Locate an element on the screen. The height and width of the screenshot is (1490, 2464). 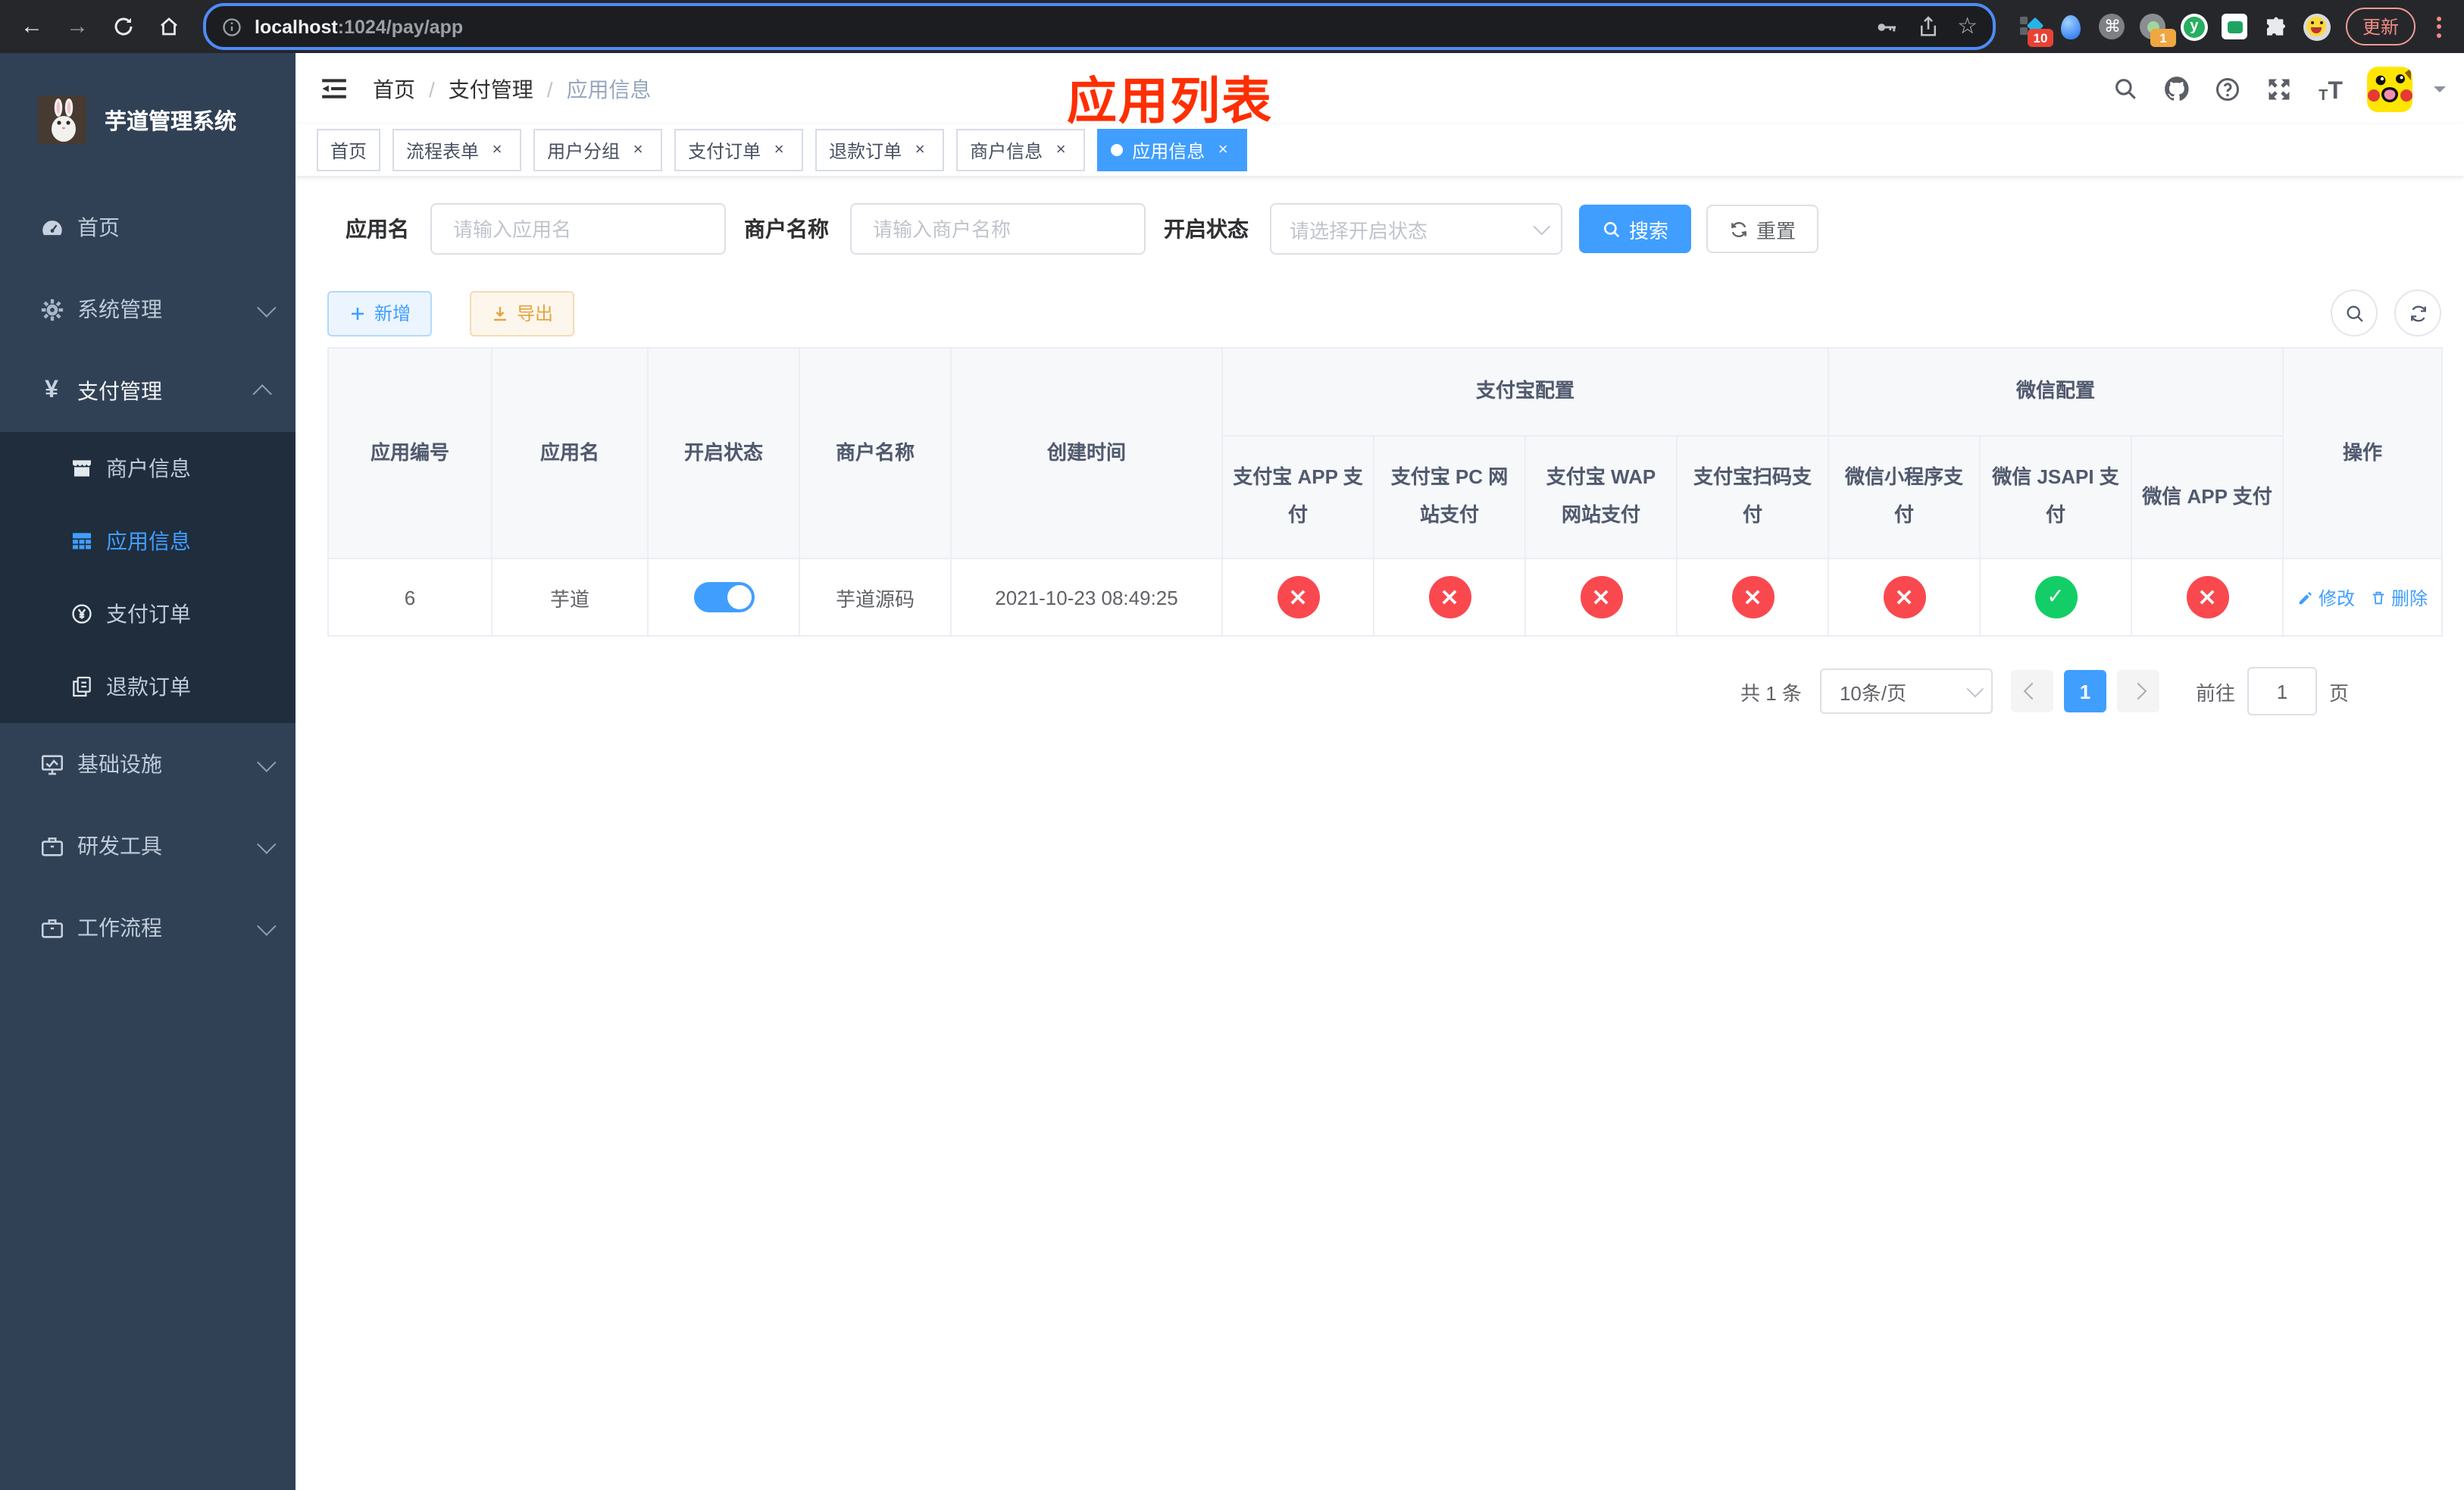
browser-forward-button: → is located at coordinates (77, 27).